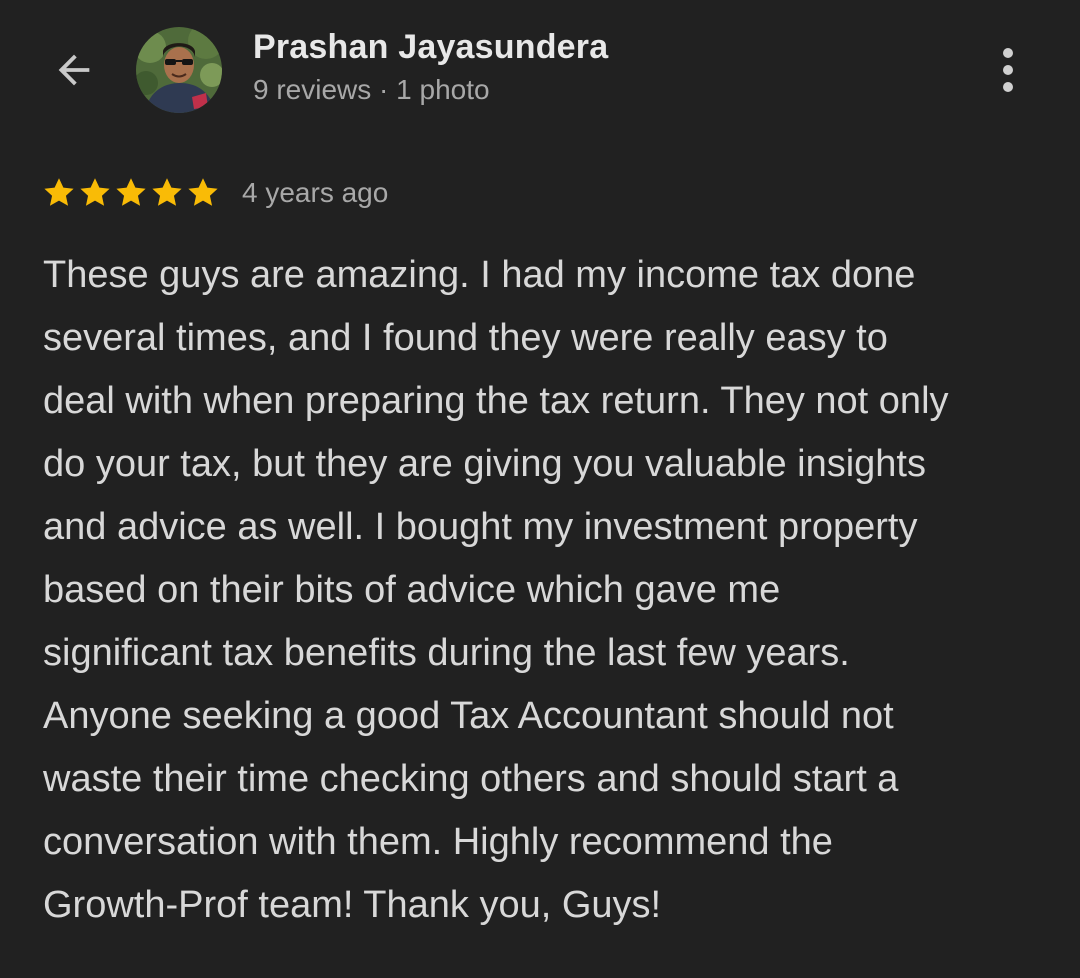  I want to click on profile-photo, so click(179, 70).